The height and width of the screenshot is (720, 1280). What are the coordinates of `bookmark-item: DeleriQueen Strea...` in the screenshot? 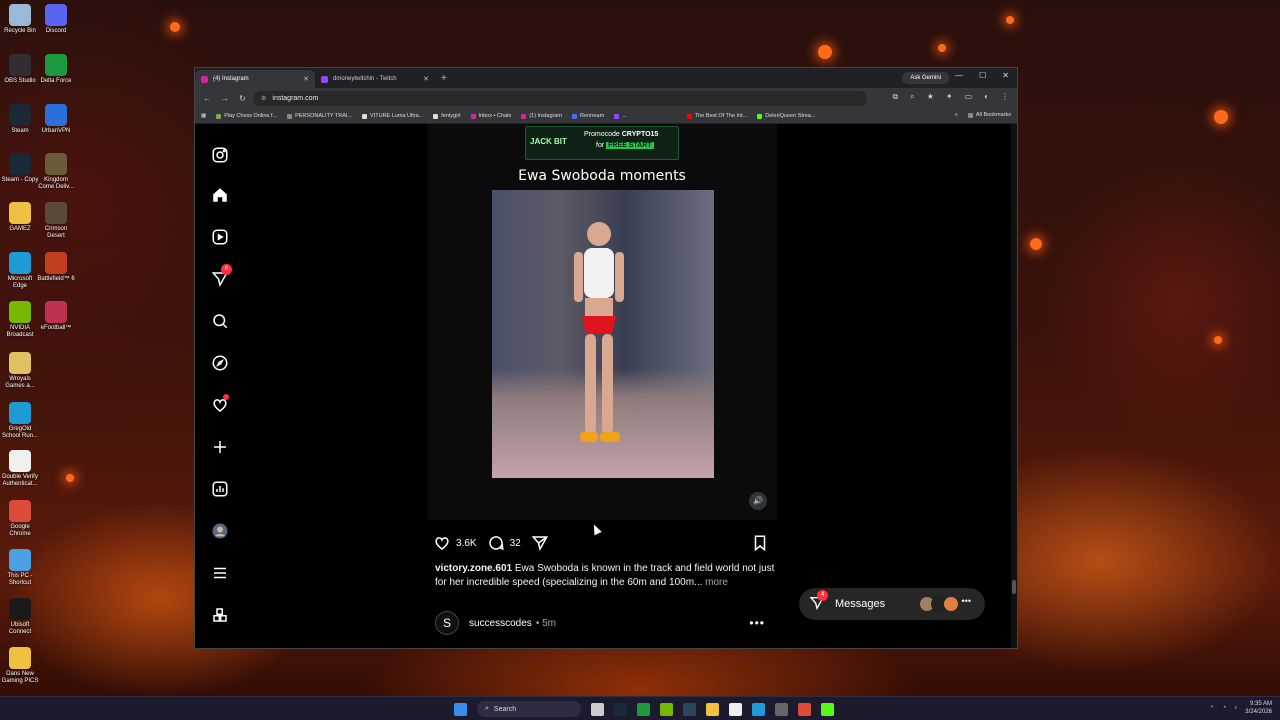 It's located at (786, 116).